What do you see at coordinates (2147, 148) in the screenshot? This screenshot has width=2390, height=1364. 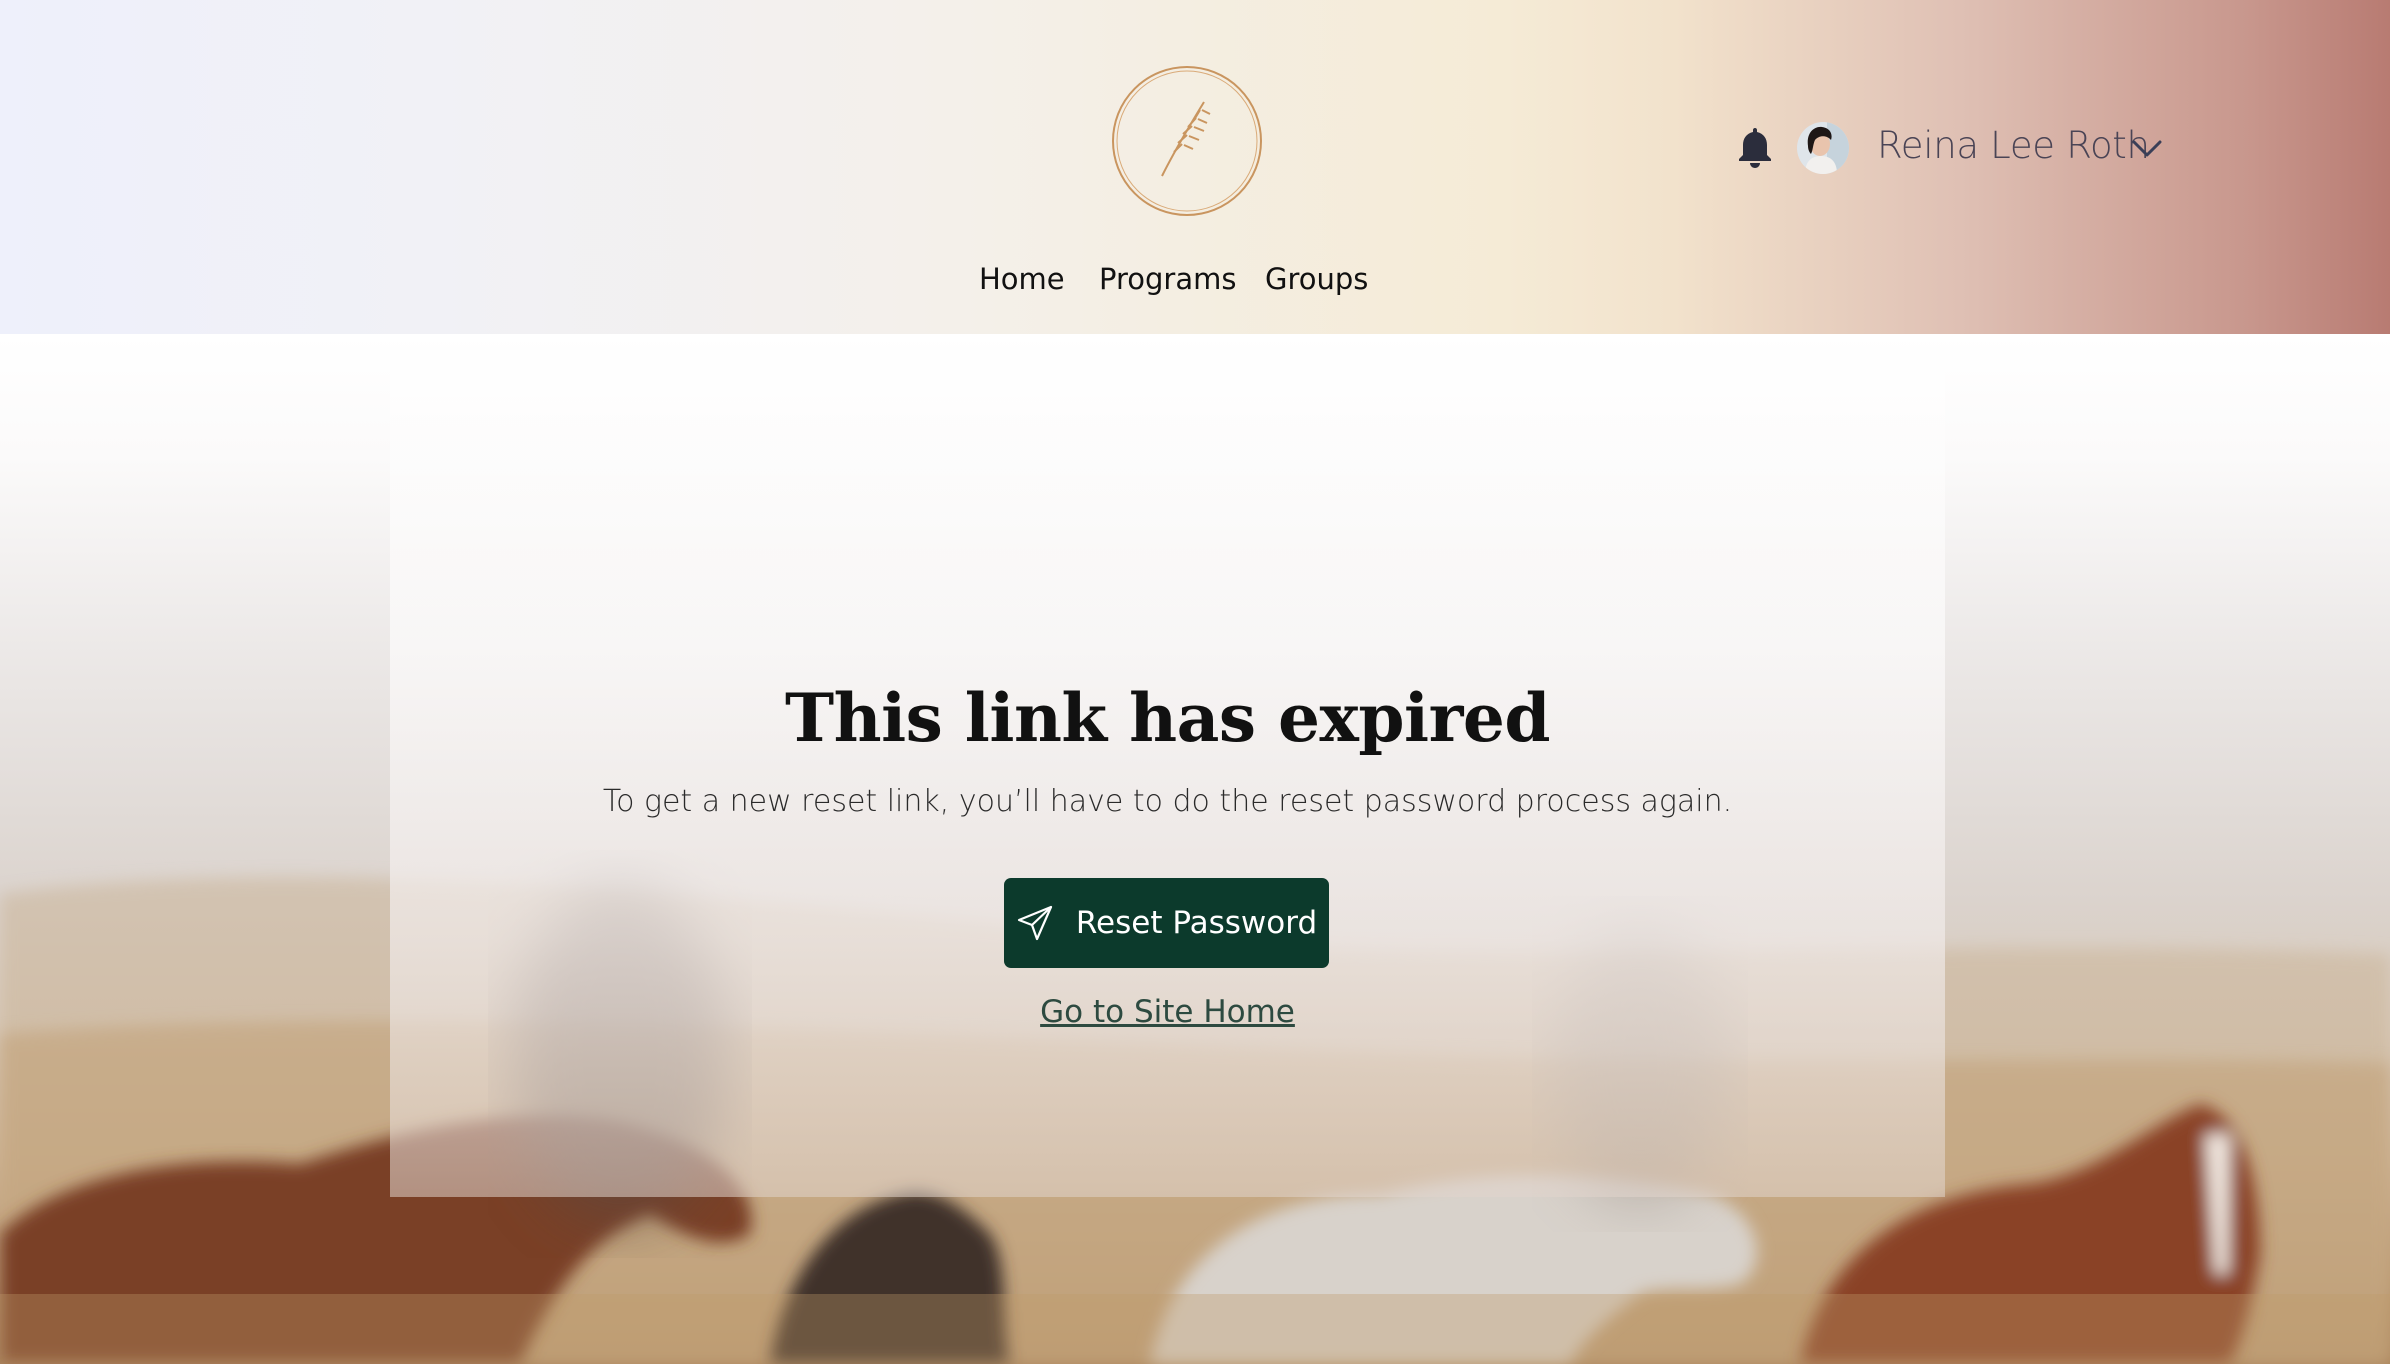 I see `chevron-down-icon` at bounding box center [2147, 148].